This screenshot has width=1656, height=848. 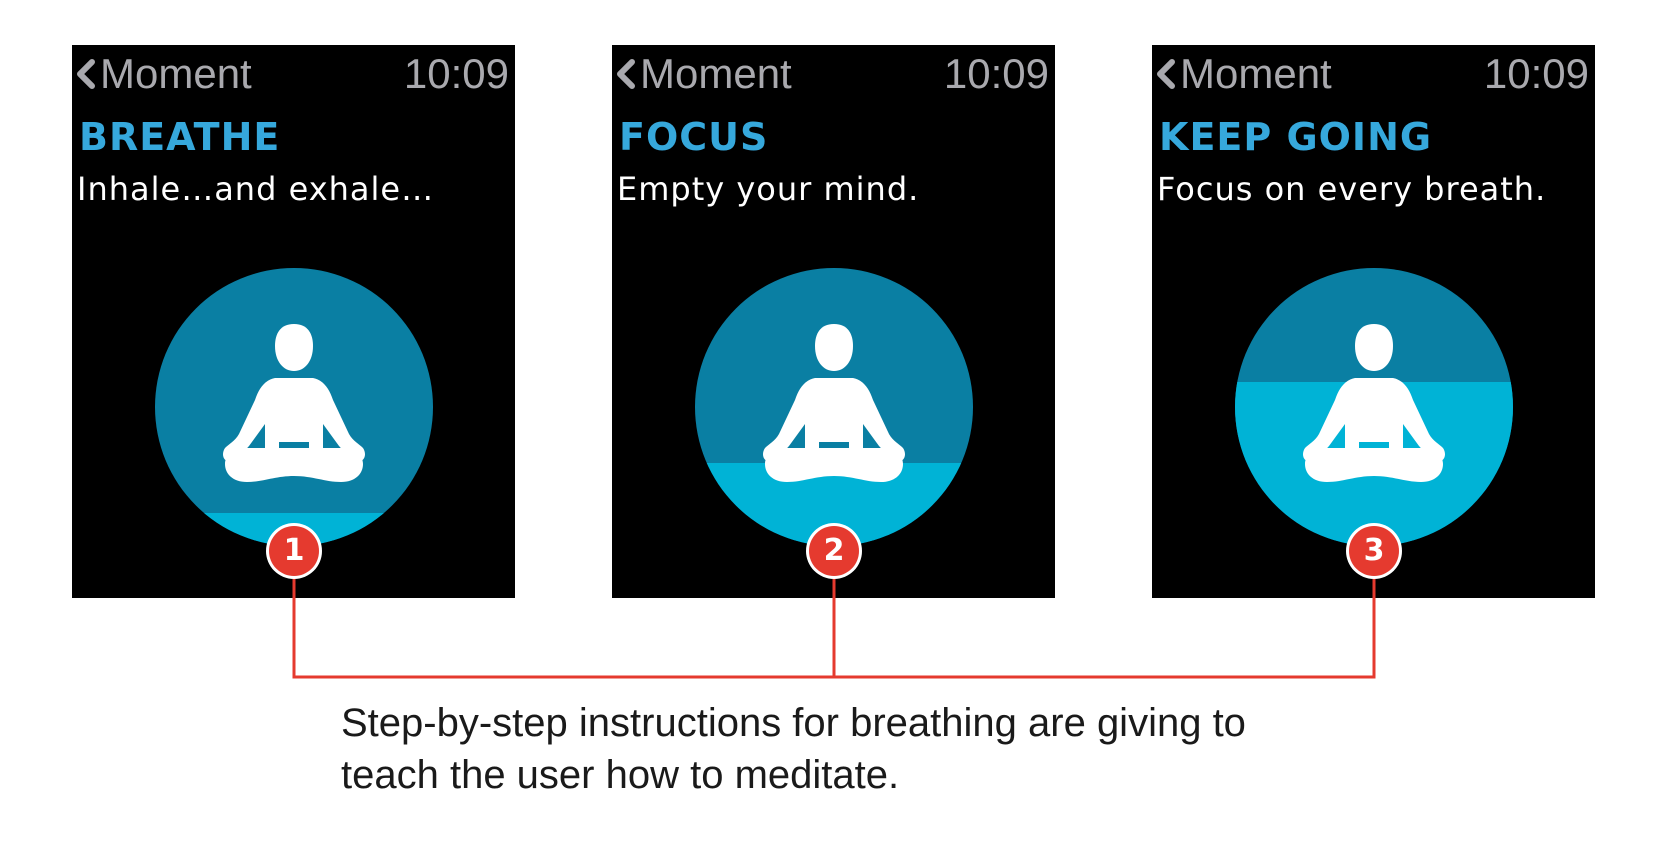 I want to click on step-instruction: Focus on every breath., so click(x=1352, y=189).